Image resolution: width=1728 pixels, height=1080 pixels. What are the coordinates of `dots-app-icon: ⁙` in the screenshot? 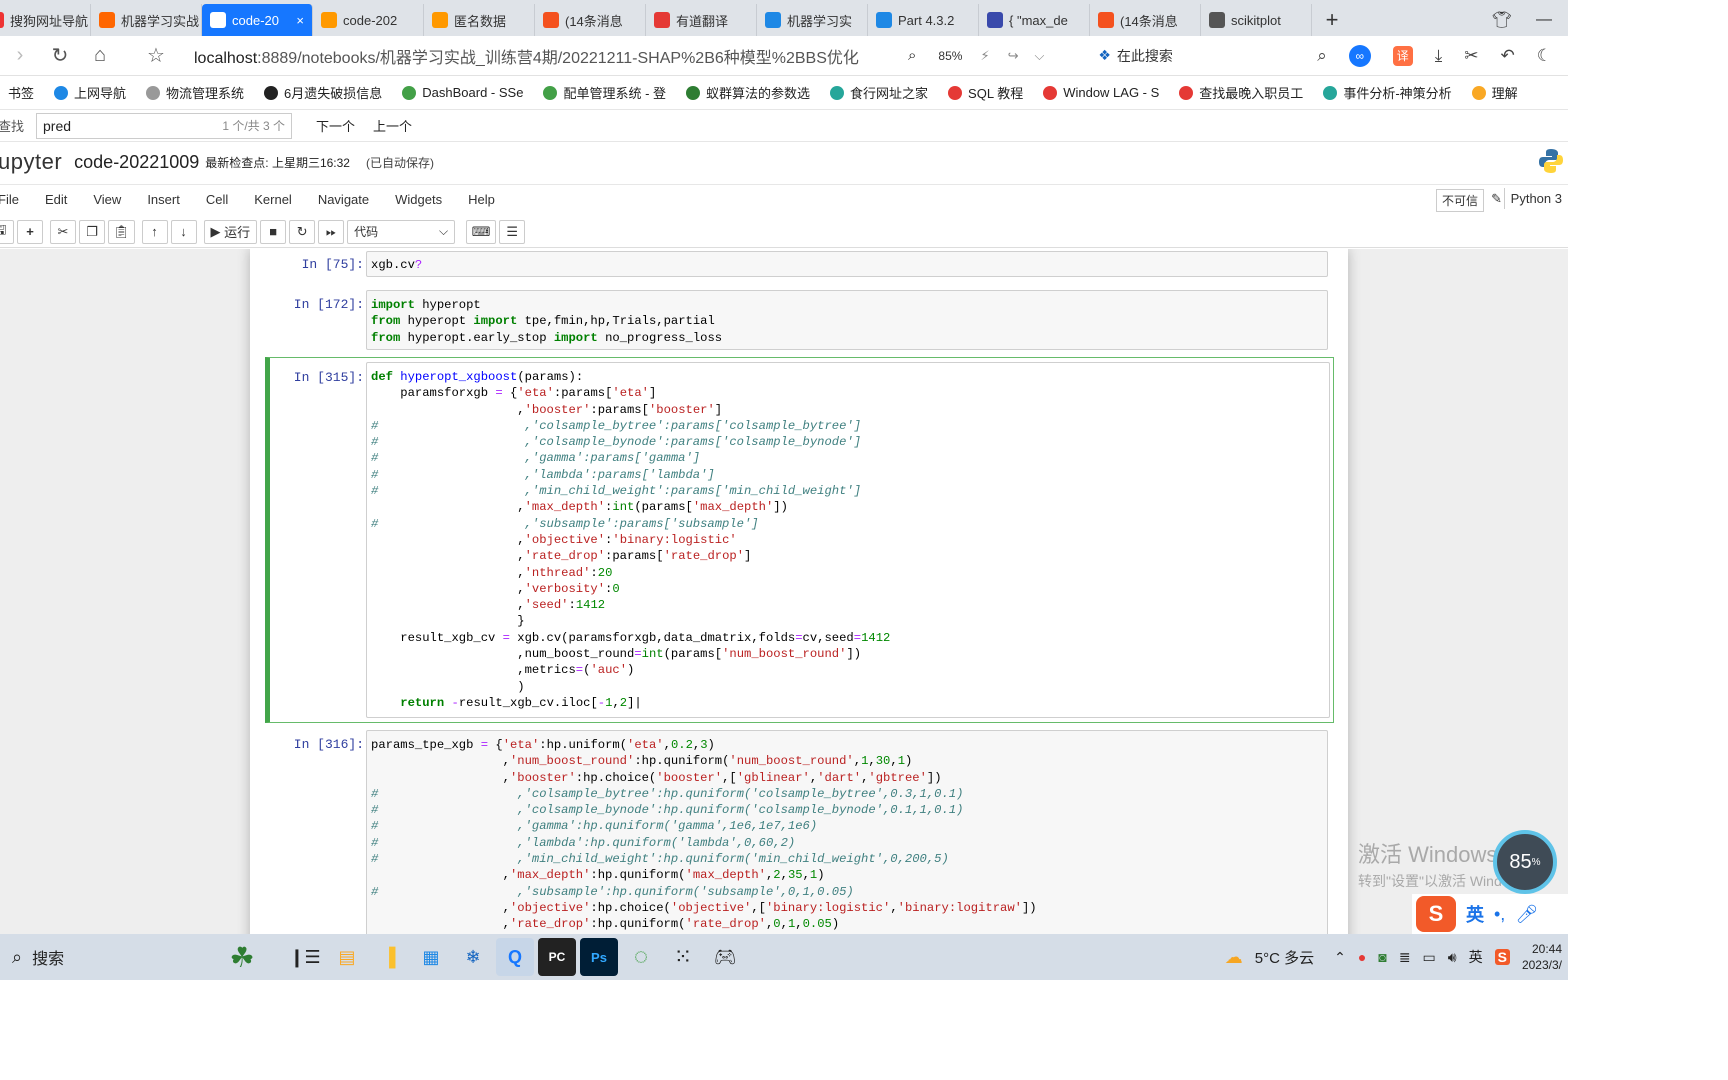 It's located at (683, 957).